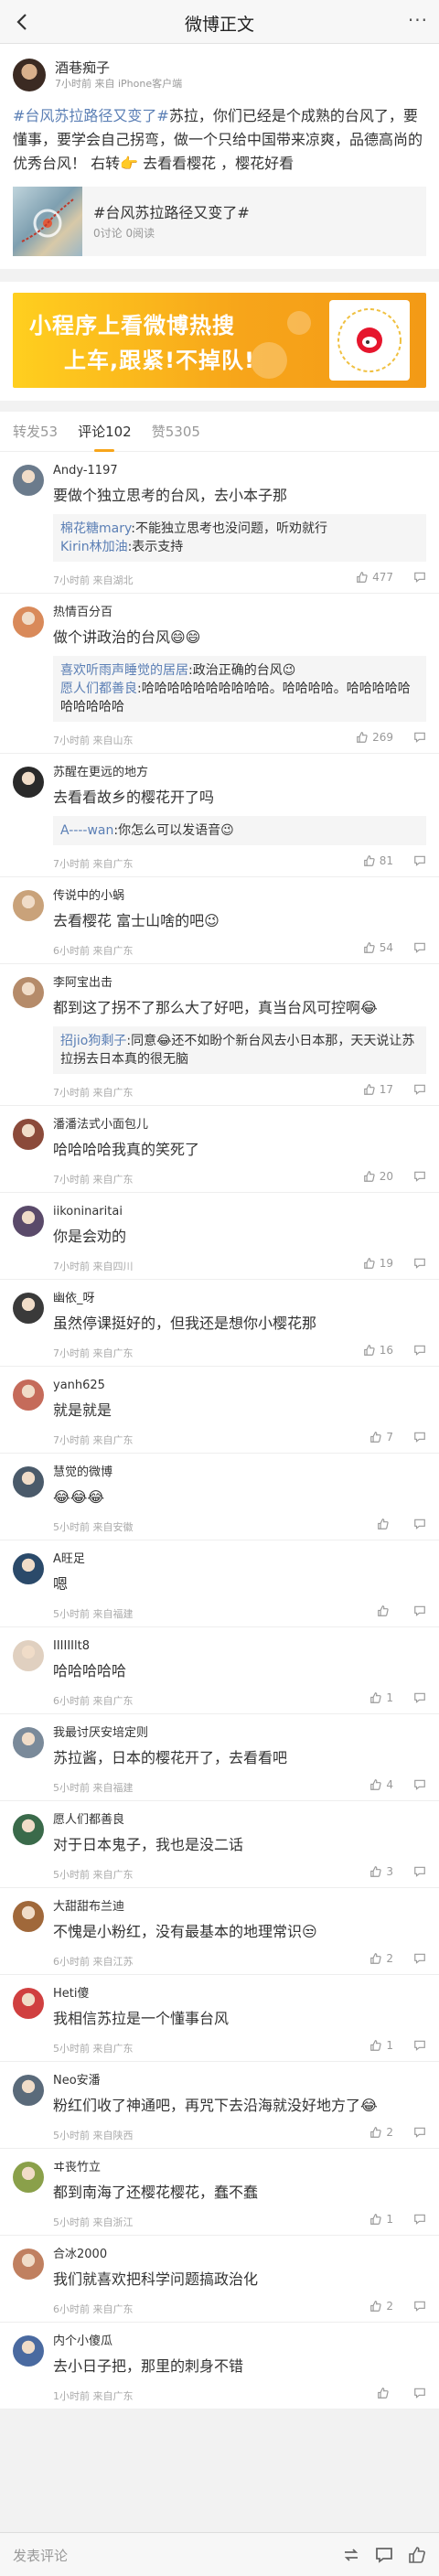 This screenshot has width=439, height=2576. Describe the element at coordinates (219, 221) in the screenshot. I see `topic-card: #台风苏拉路径又变了# 0讨论 0阅读` at that location.